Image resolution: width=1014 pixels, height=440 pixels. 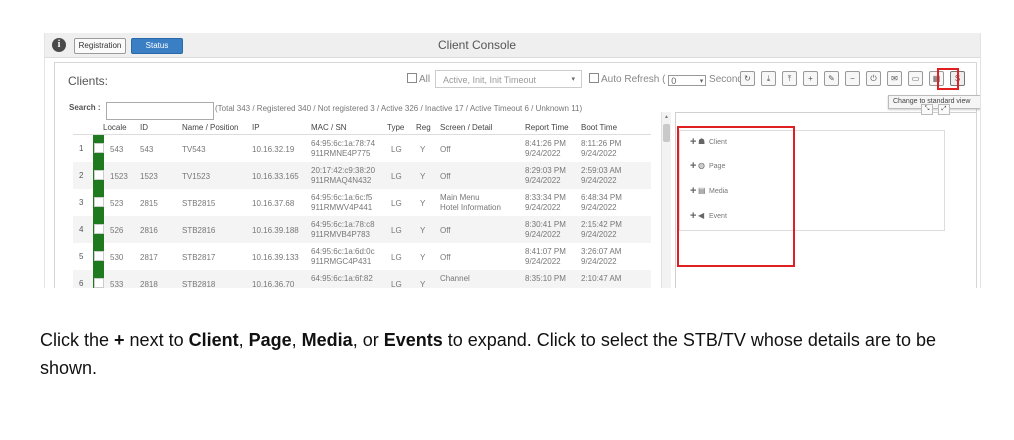 I want to click on scrollbar-thumb, so click(x=666, y=133).